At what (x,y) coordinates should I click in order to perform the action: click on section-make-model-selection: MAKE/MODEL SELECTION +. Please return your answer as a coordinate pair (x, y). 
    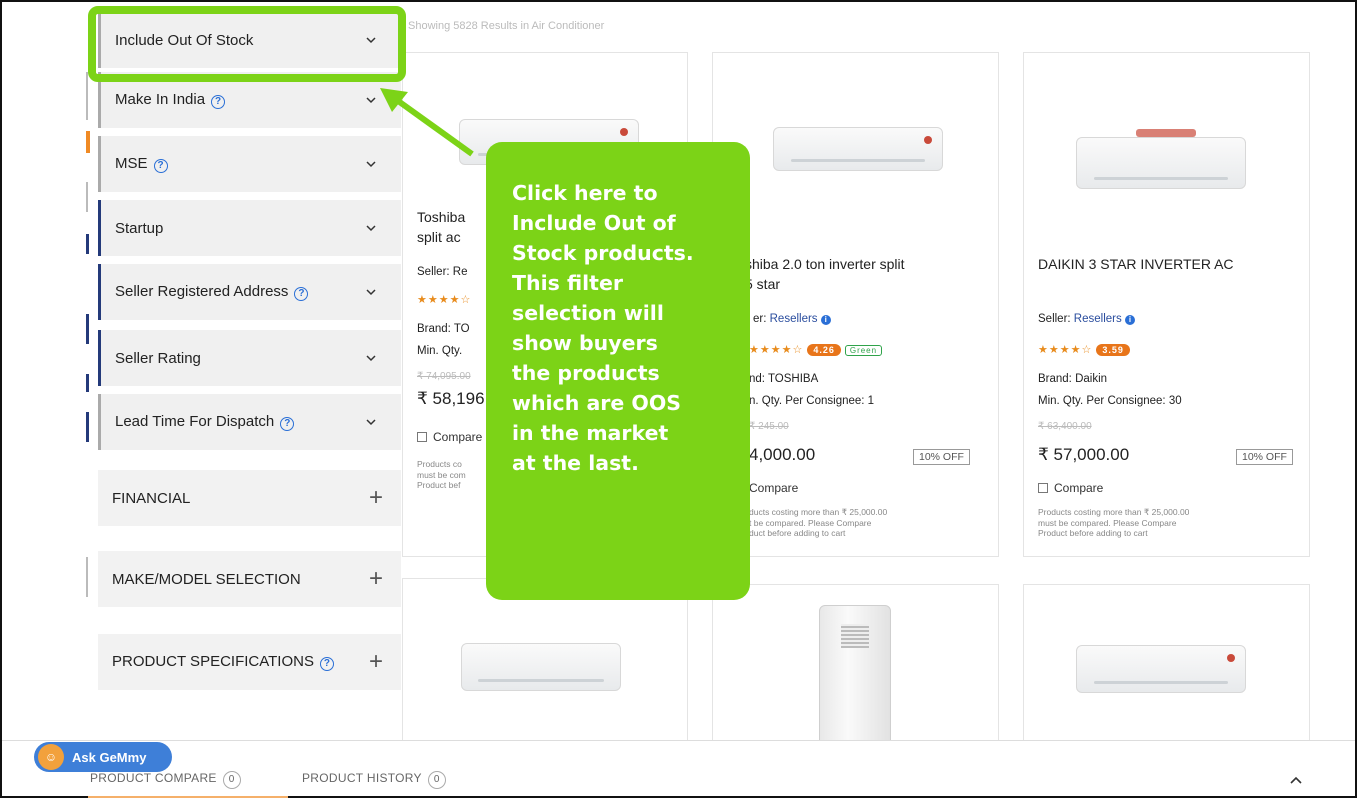
    Looking at the image, I should click on (249, 579).